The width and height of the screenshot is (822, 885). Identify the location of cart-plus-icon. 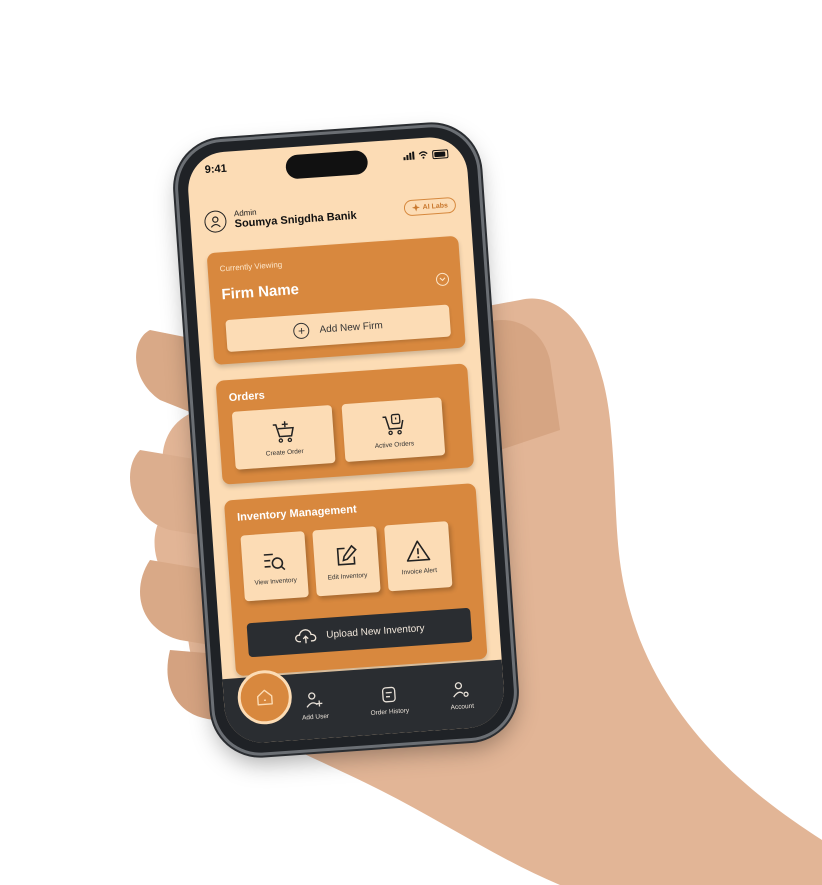
(283, 431).